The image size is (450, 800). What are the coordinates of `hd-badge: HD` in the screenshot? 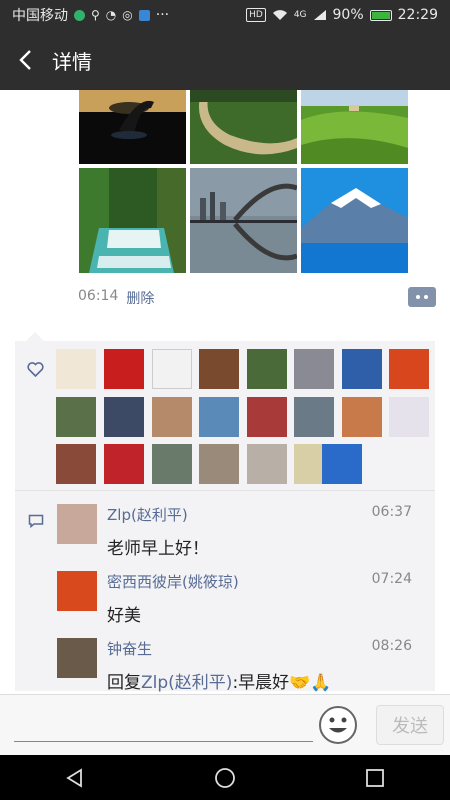 It's located at (256, 15).